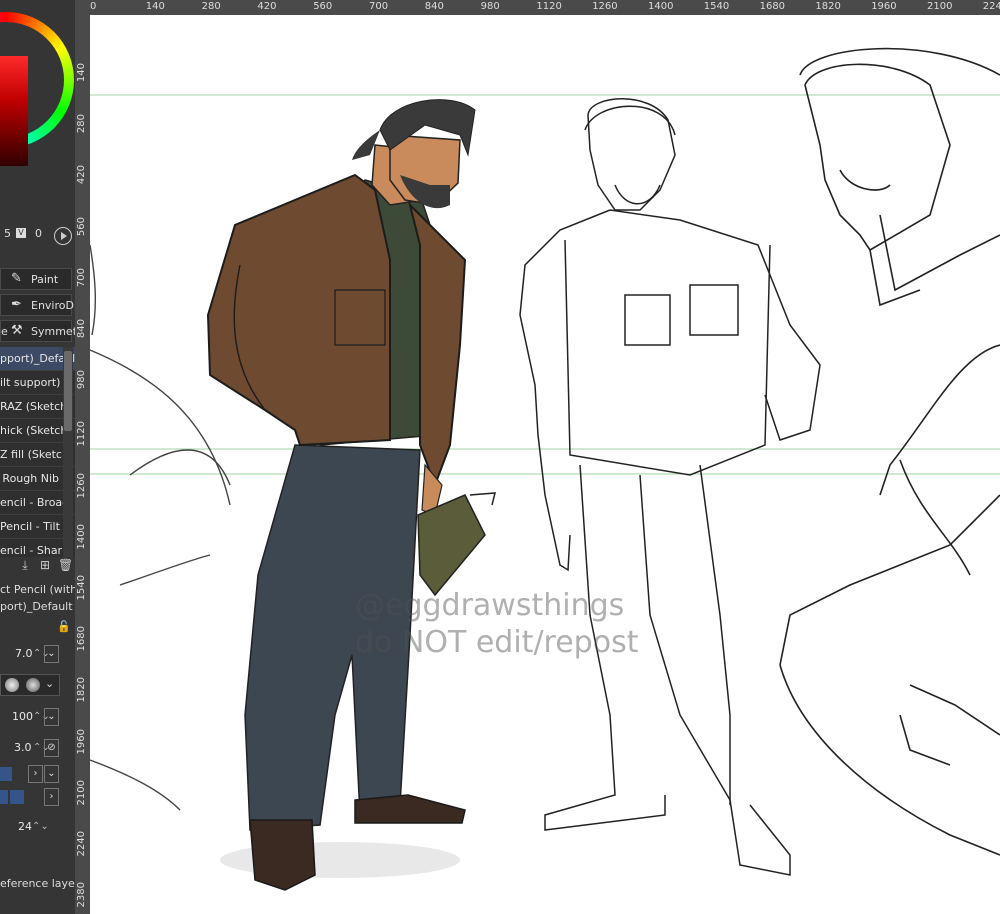 The image size is (1000, 914). Describe the element at coordinates (4, 331) in the screenshot. I see `tool-partial-label: e` at that location.